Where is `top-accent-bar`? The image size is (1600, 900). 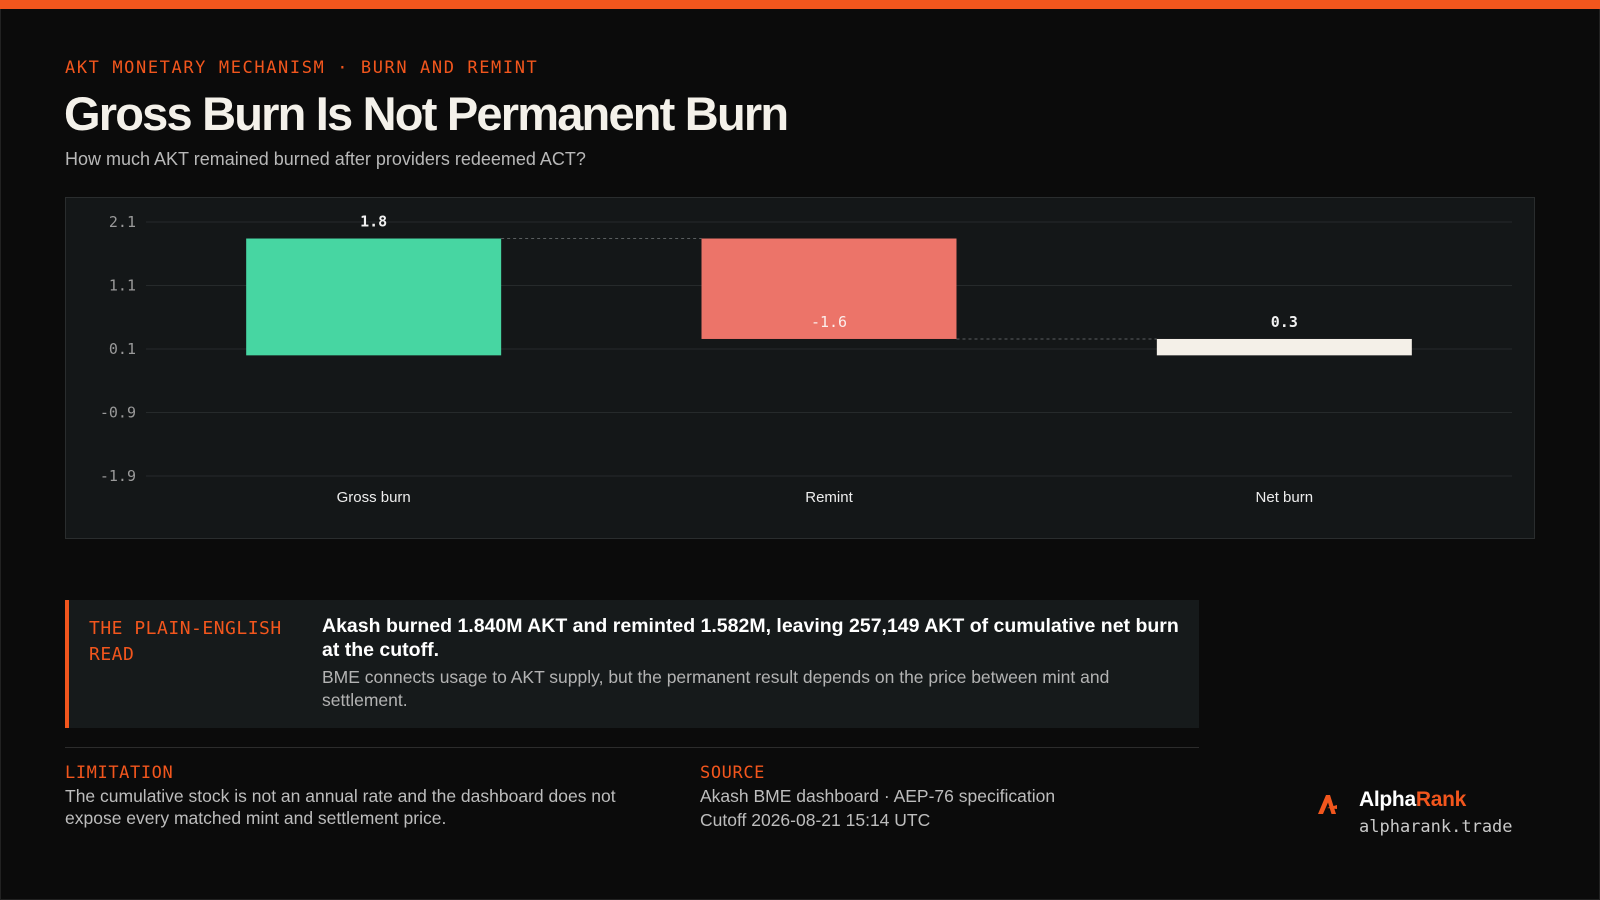
top-accent-bar is located at coordinates (800, 4).